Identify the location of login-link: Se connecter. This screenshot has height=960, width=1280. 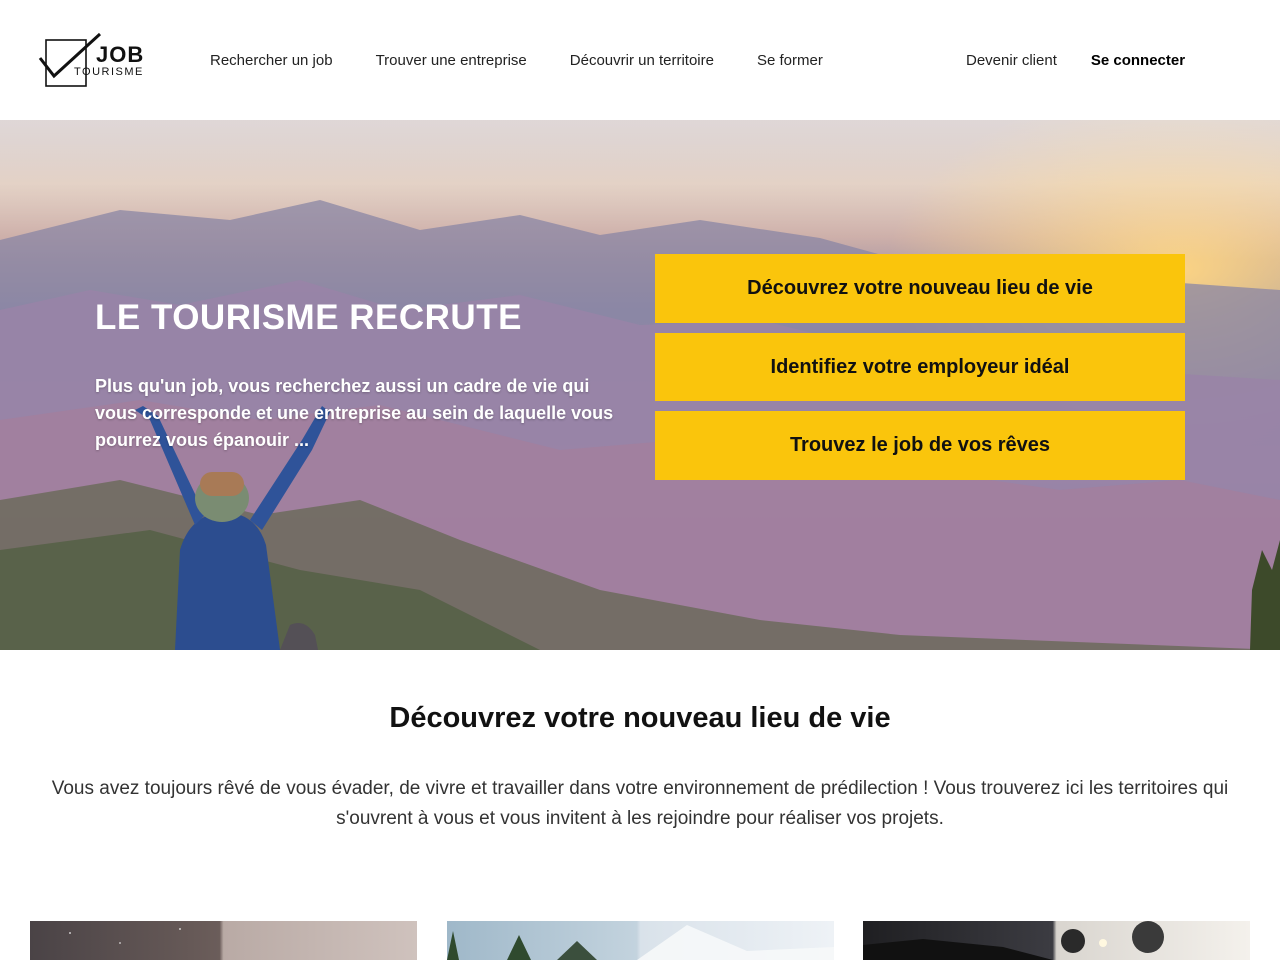
(1138, 60).